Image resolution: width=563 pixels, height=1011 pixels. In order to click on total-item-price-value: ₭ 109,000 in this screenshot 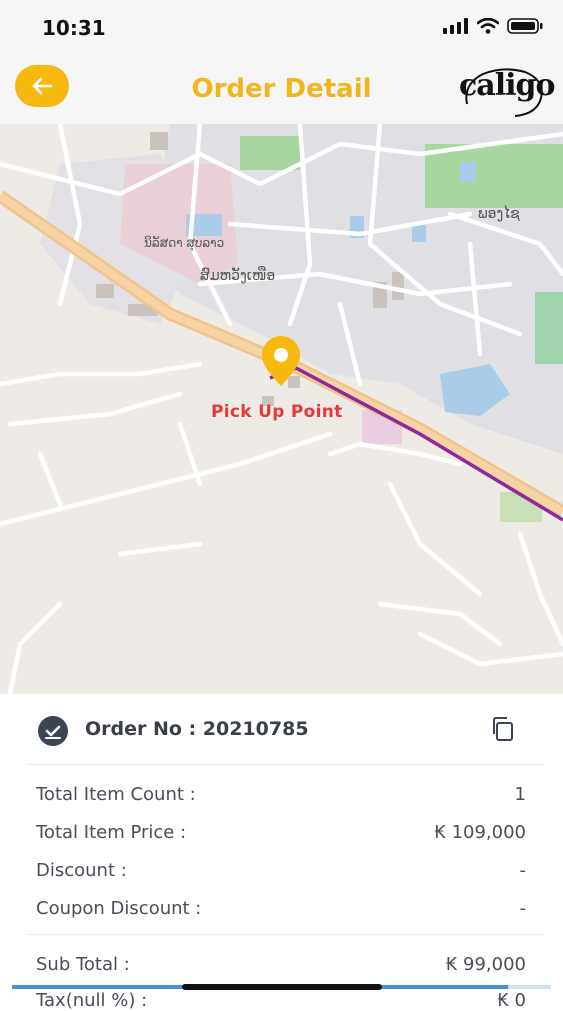, I will do `click(480, 832)`.